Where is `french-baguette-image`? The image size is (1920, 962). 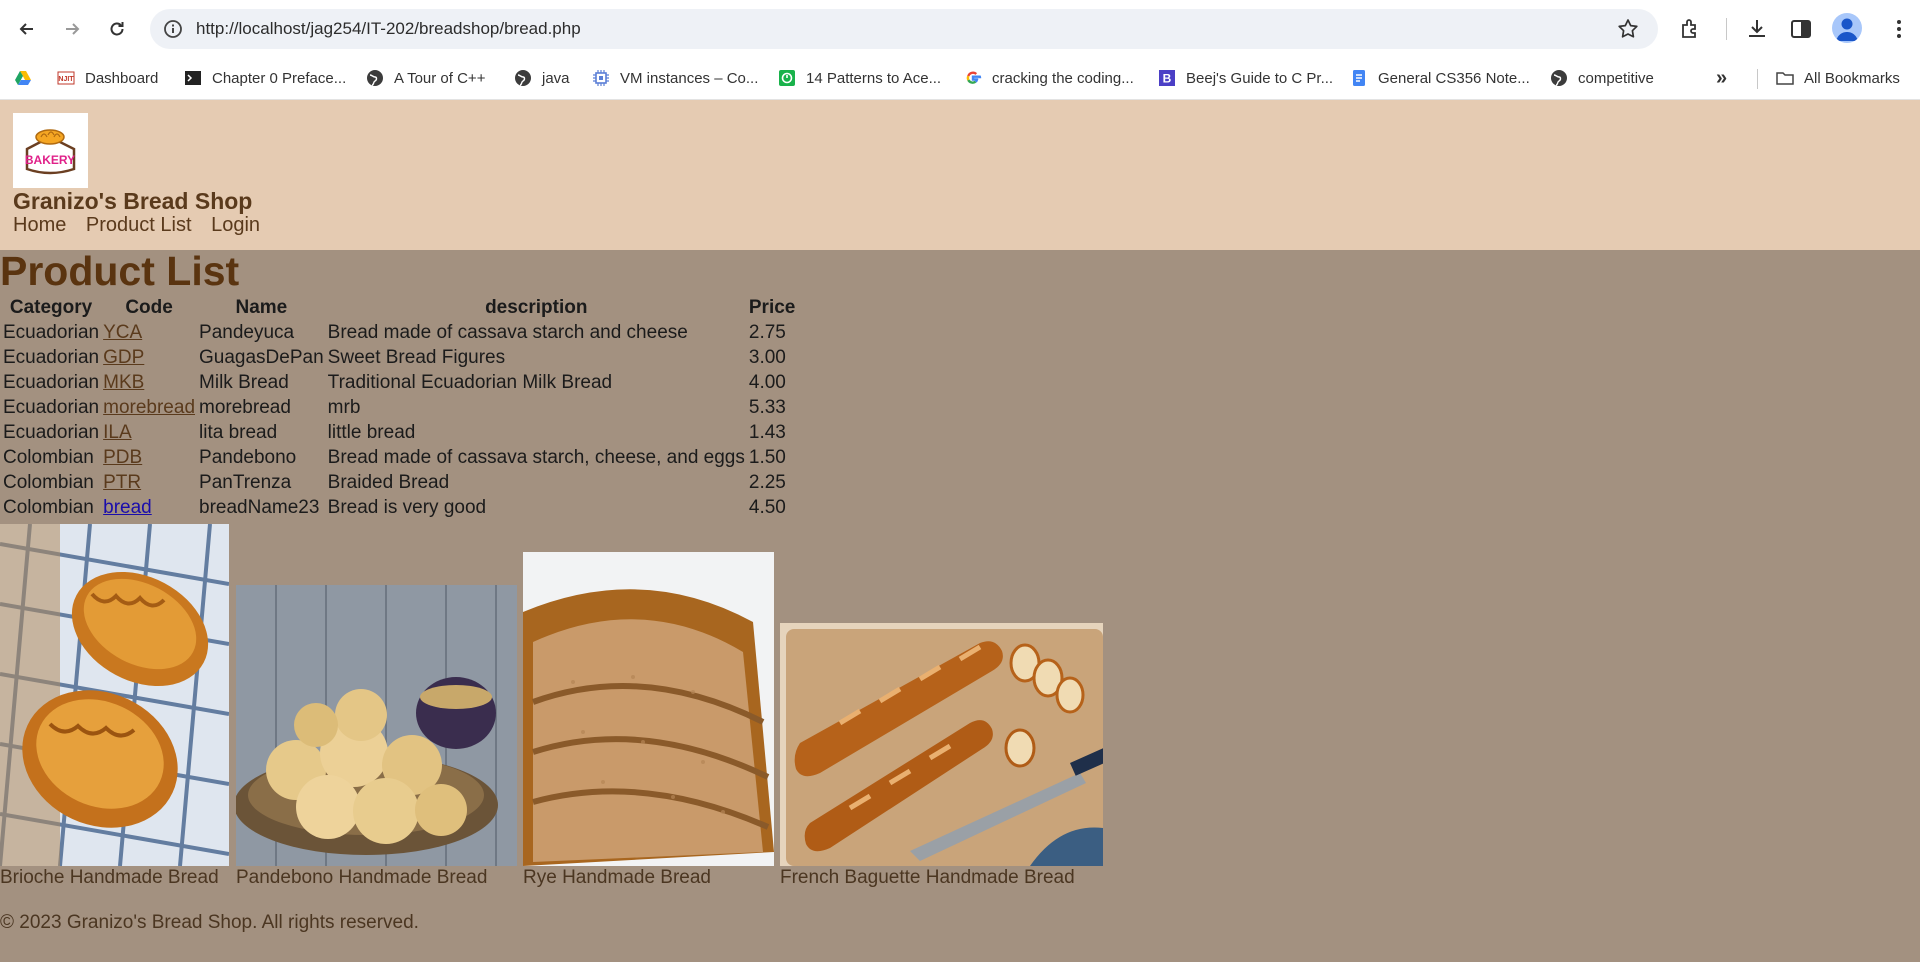 french-baguette-image is located at coordinates (941, 744).